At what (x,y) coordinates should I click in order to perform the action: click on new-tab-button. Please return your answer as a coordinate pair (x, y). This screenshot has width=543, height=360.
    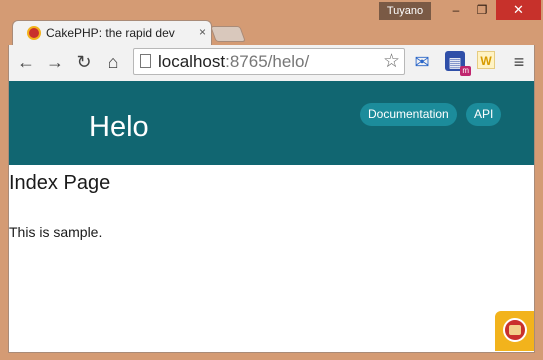
    Looking at the image, I should click on (228, 34).